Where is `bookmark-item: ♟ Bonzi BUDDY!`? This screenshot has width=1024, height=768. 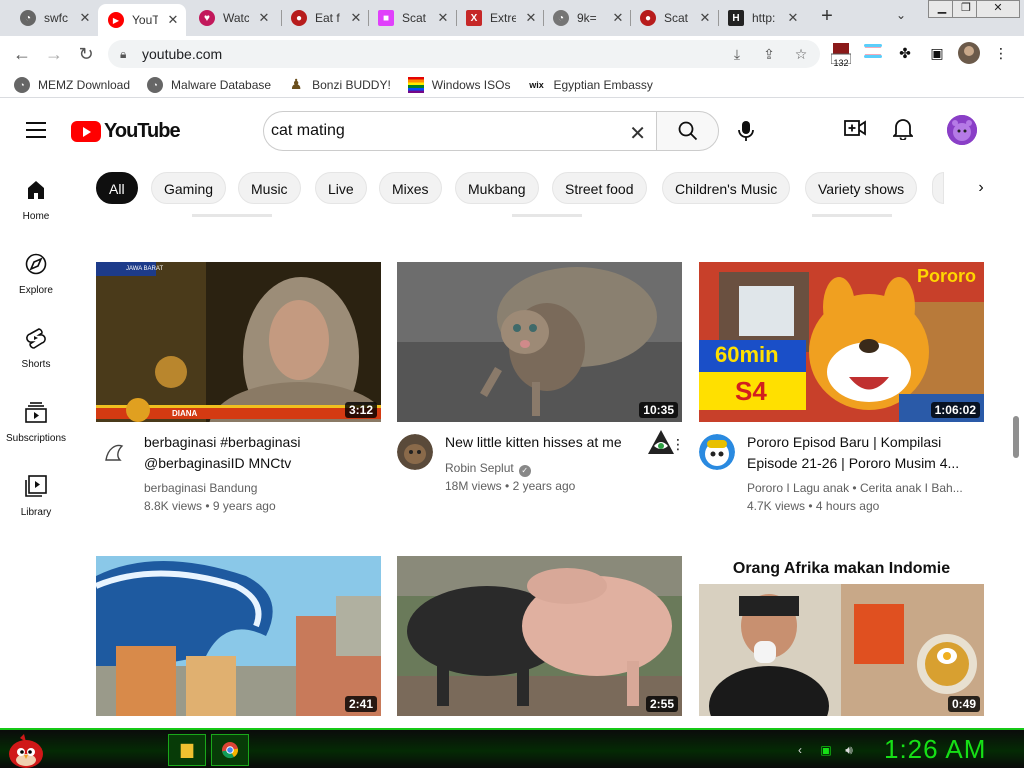 bookmark-item: ♟ Bonzi BUDDY! is located at coordinates (339, 84).